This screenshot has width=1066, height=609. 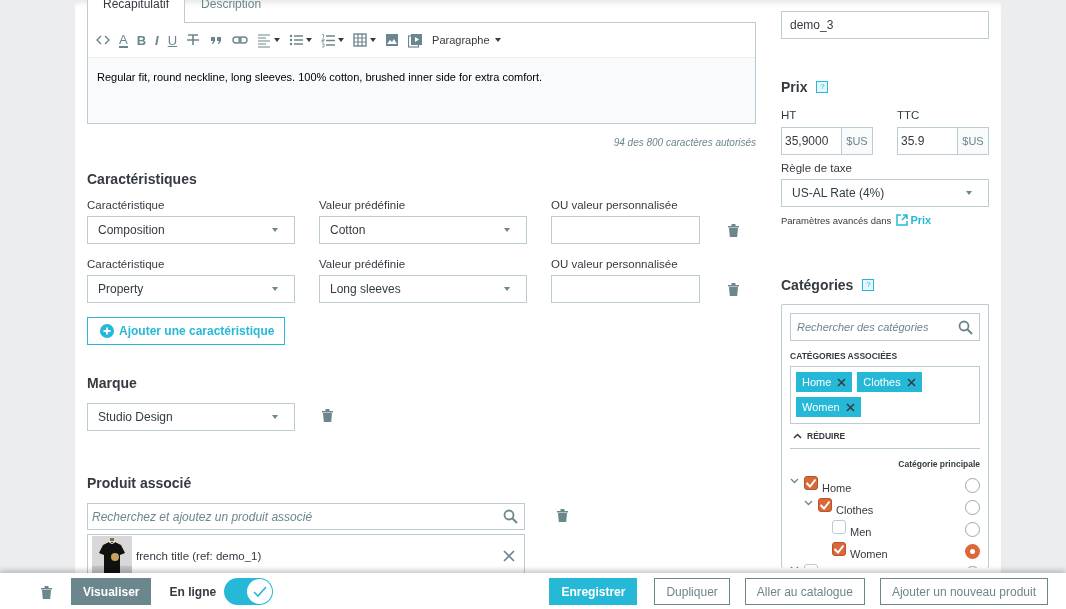 What do you see at coordinates (172, 40) in the screenshot?
I see `underline-button: U` at bounding box center [172, 40].